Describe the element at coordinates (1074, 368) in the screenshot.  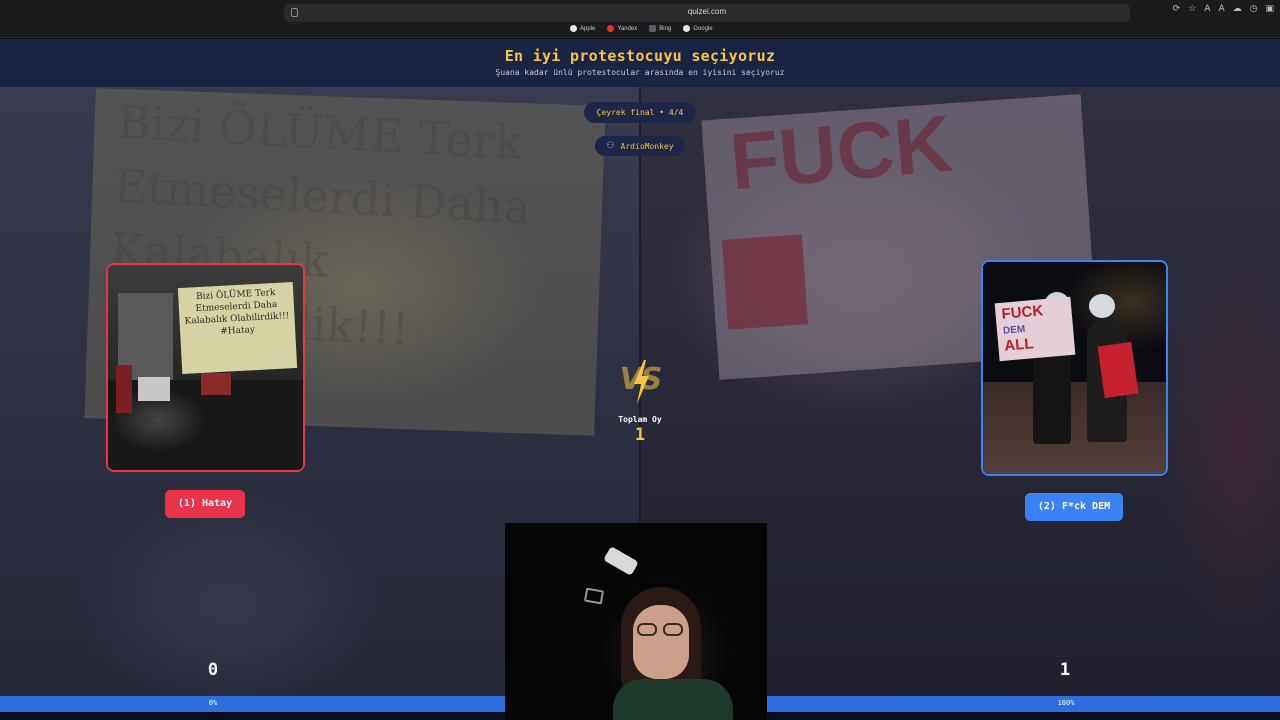
I see `right-option-image: FUCK DEM ALL` at that location.